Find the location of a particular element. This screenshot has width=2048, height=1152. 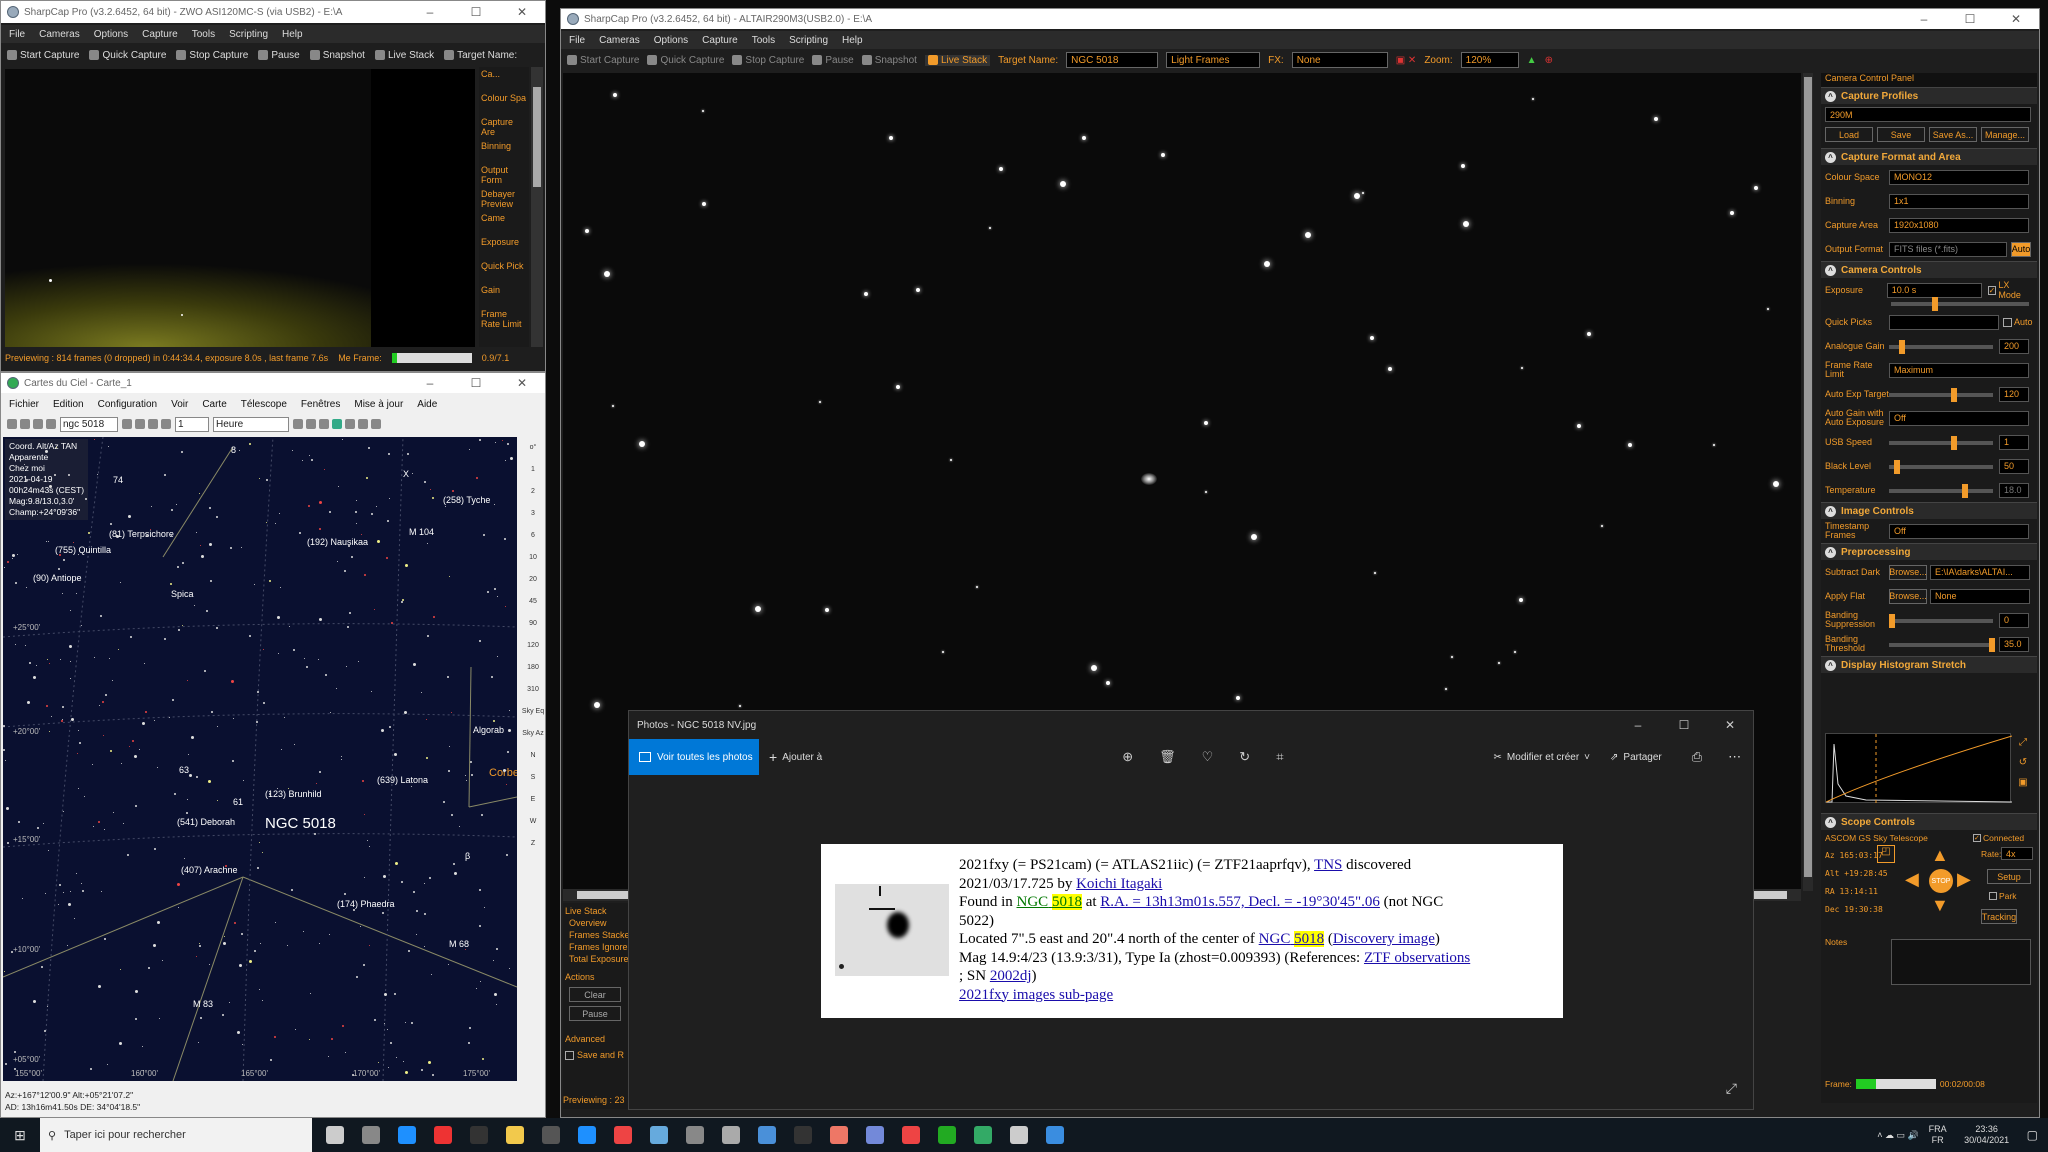

minimize-button: – is located at coordinates (1638, 725).